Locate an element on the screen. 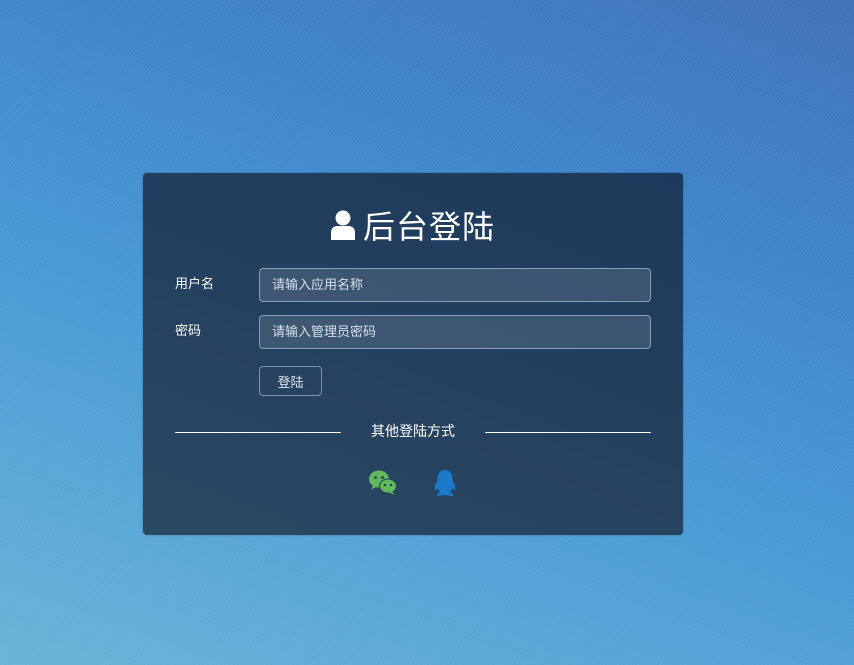  username-row: 用户名 is located at coordinates (413, 285).